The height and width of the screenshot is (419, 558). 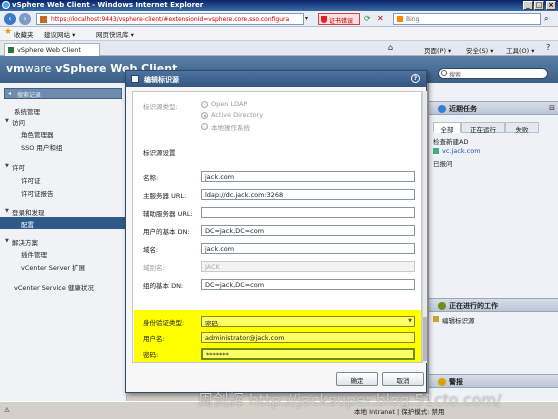 I want to click on stop-icon: ✕, so click(x=380, y=18).